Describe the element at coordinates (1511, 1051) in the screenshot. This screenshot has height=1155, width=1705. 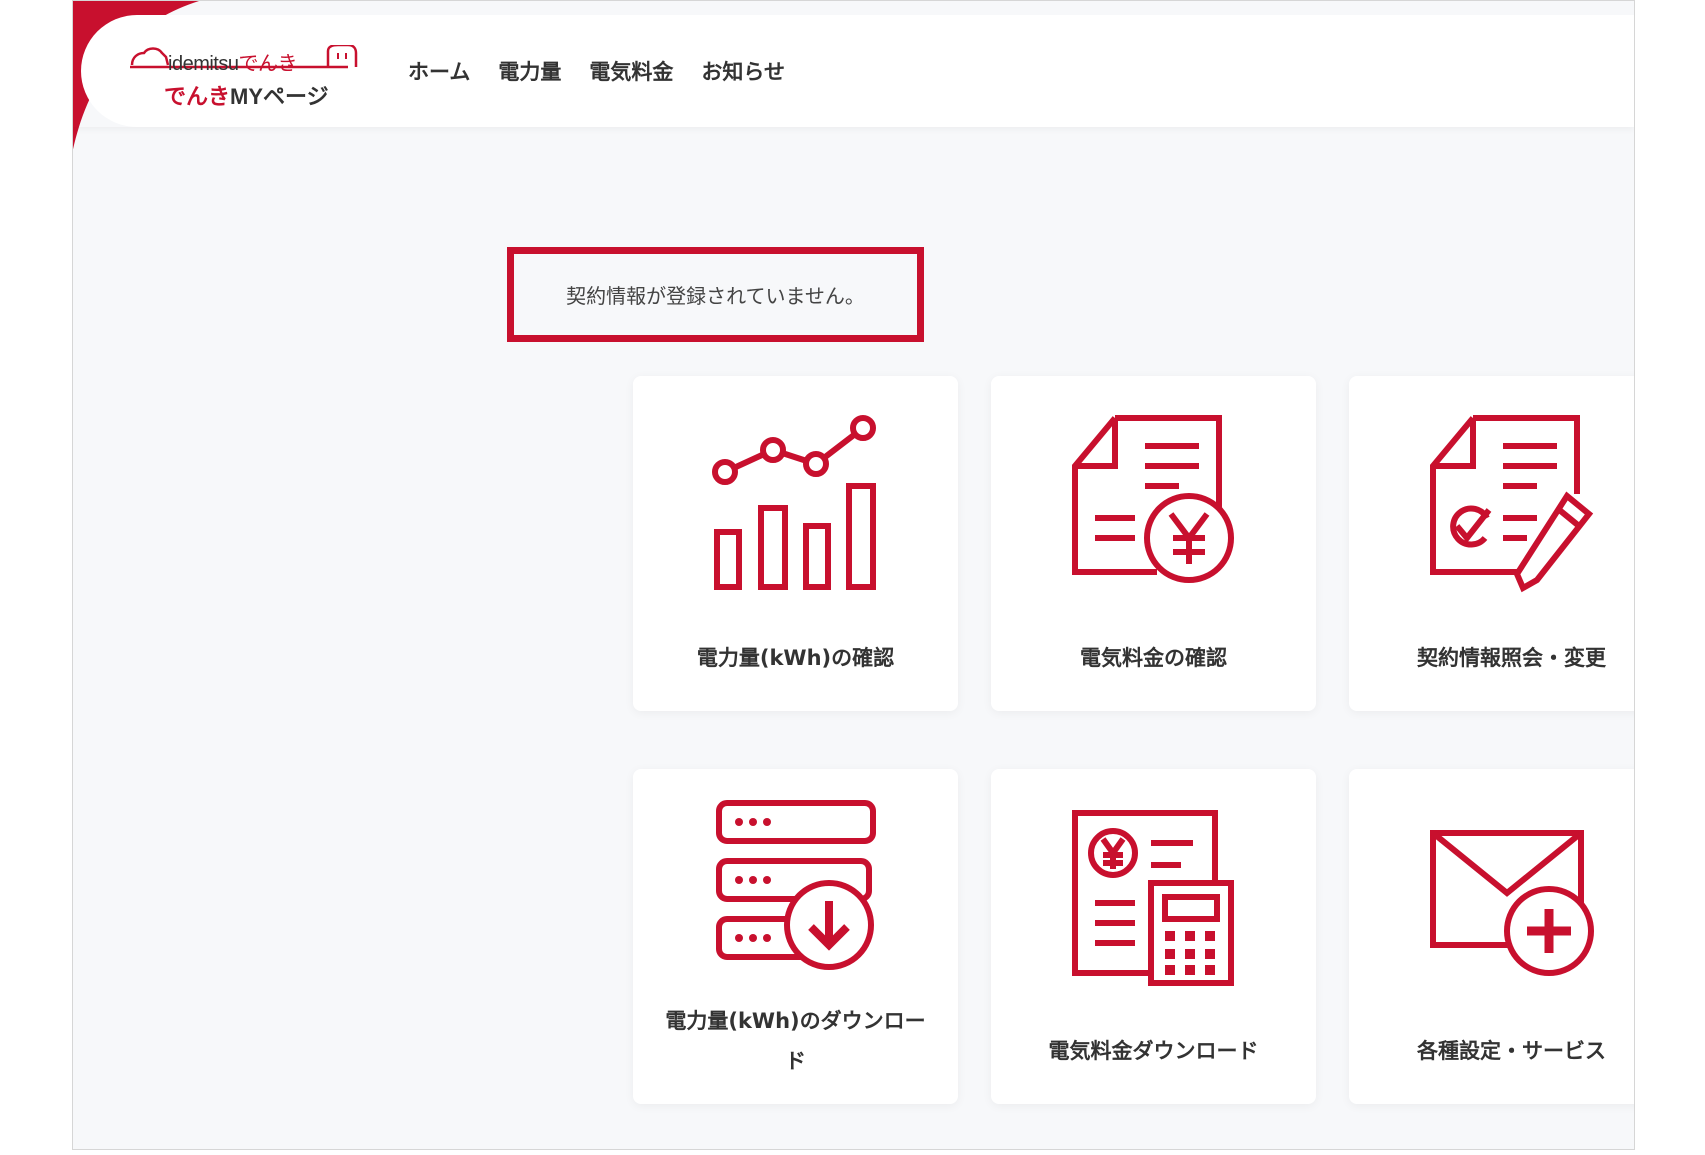
I see `card-label: 各種設定・サービス` at that location.